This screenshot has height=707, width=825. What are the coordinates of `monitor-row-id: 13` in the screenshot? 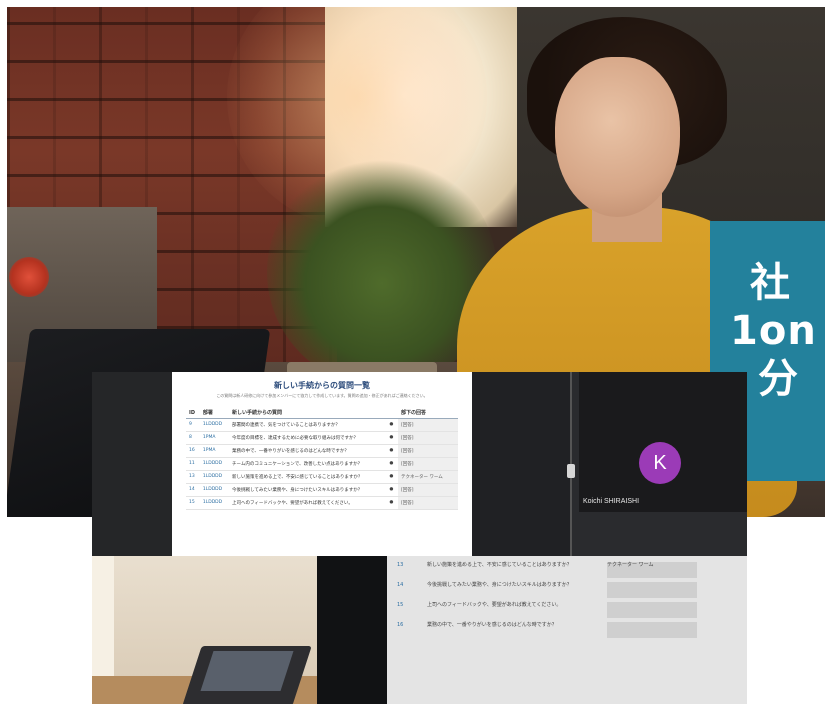 It's located at (400, 565).